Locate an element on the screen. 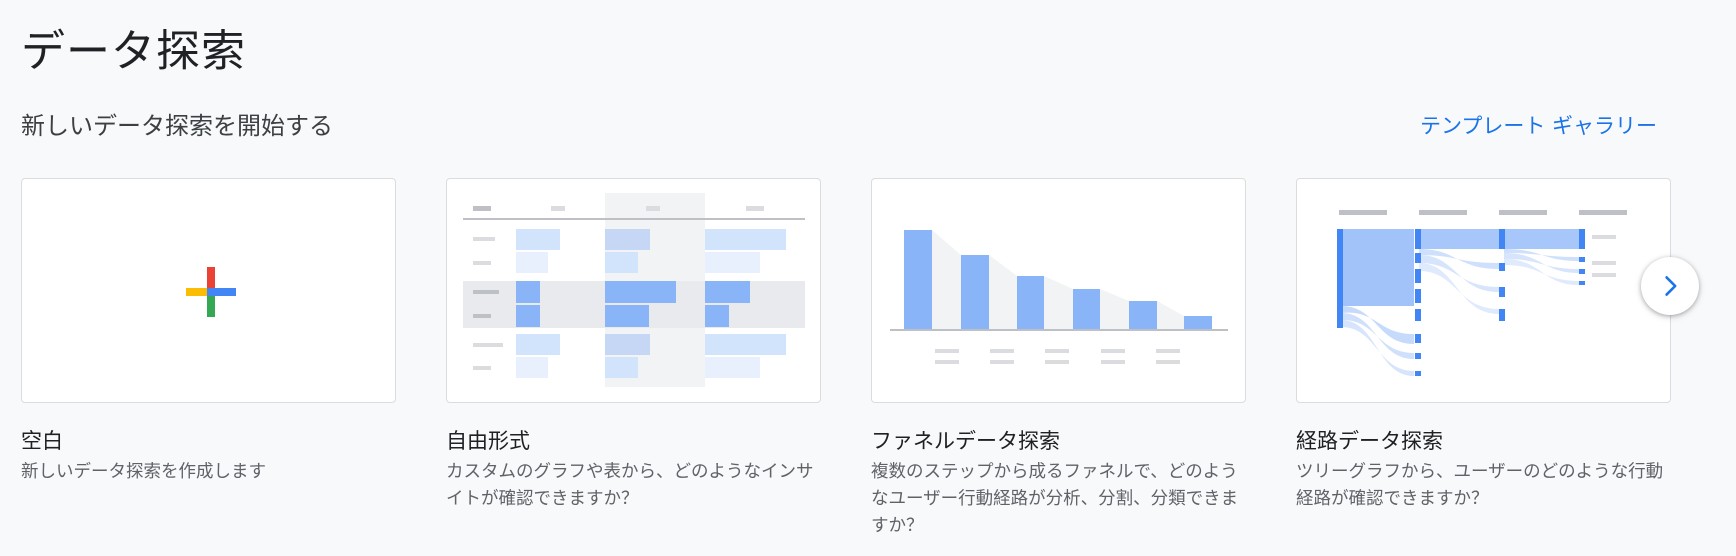  path-tree-thumbnail is located at coordinates (1482, 293).